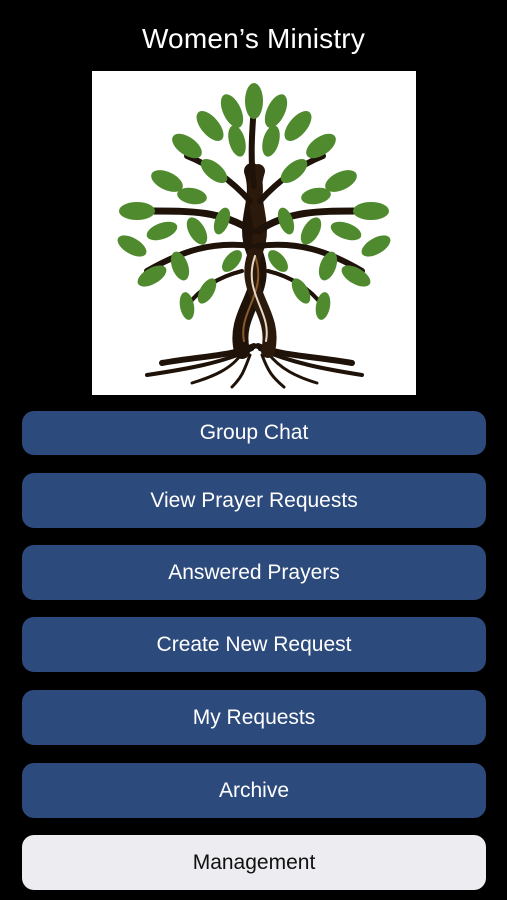  I want to click on create-new-request-button: Create New Request, so click(254, 644).